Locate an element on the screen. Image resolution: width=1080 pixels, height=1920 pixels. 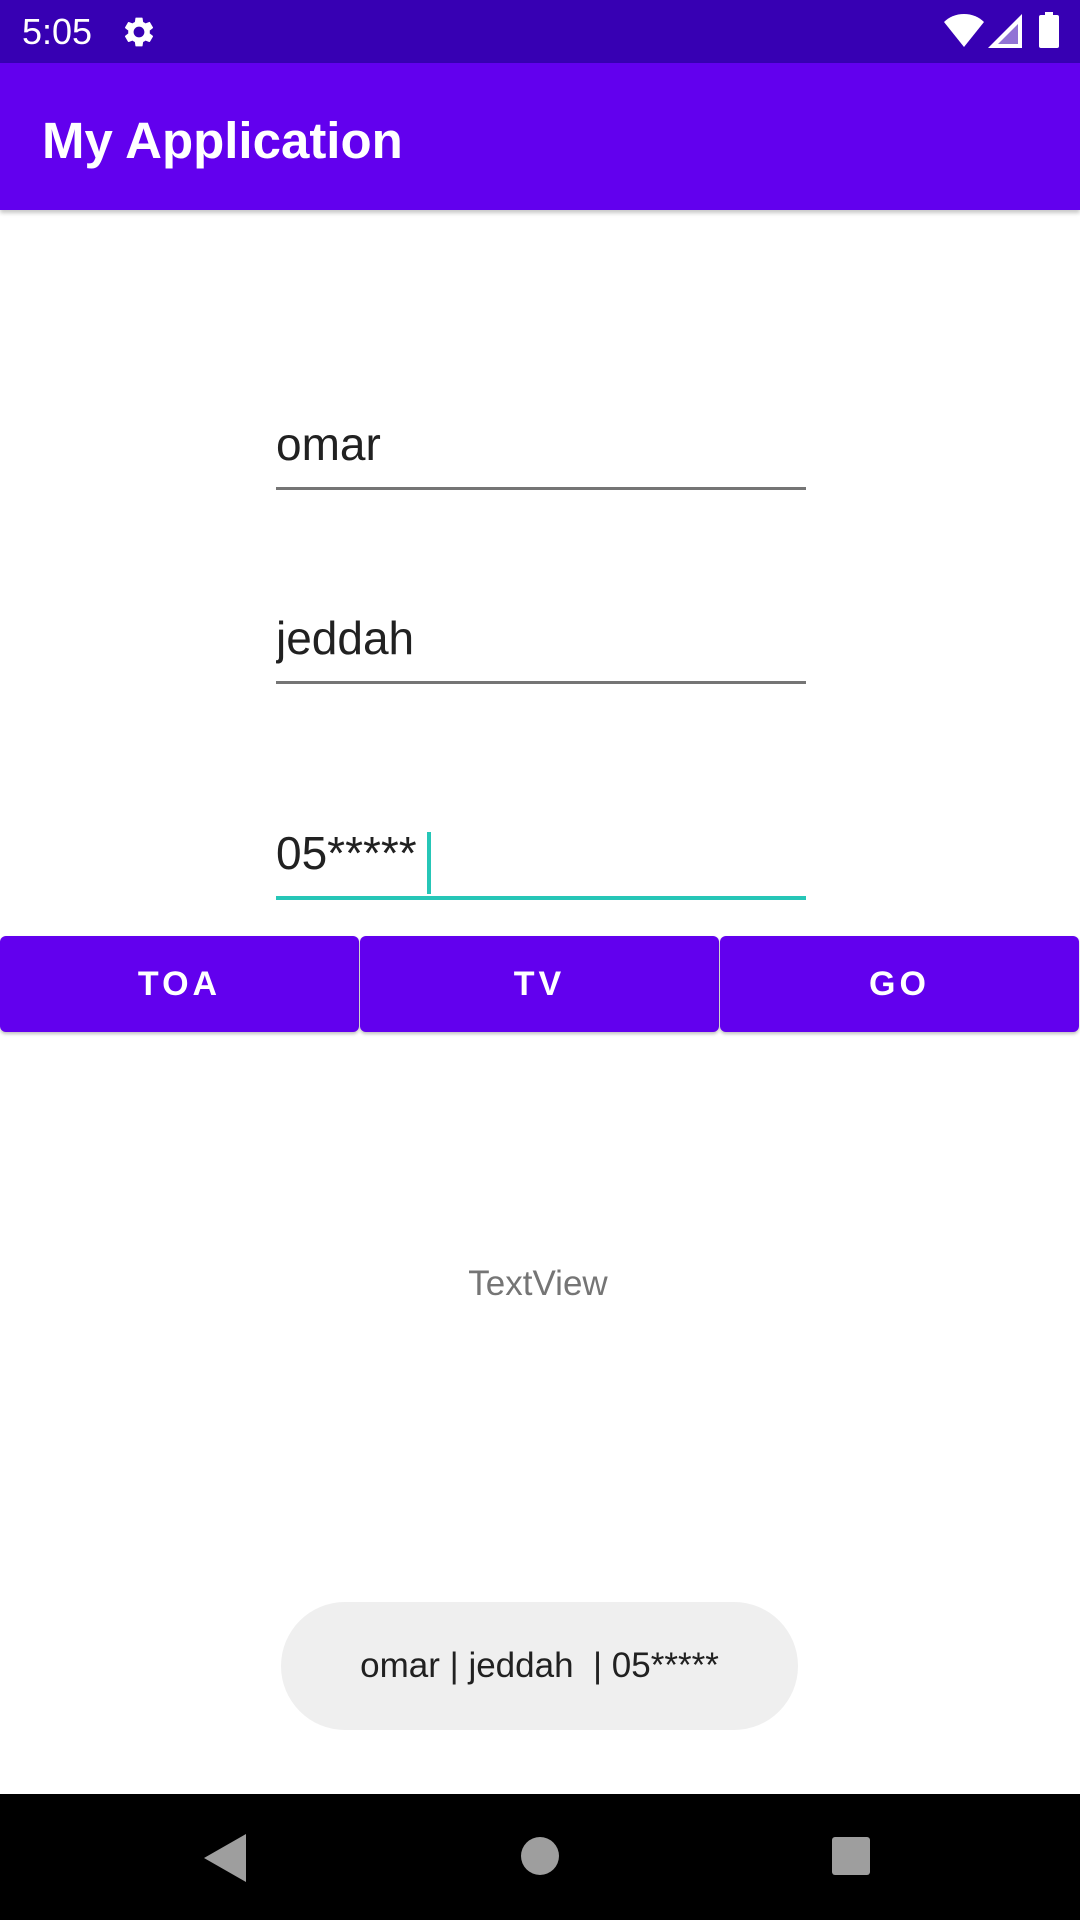
status-bar: 5:05 is located at coordinates (540, 31).